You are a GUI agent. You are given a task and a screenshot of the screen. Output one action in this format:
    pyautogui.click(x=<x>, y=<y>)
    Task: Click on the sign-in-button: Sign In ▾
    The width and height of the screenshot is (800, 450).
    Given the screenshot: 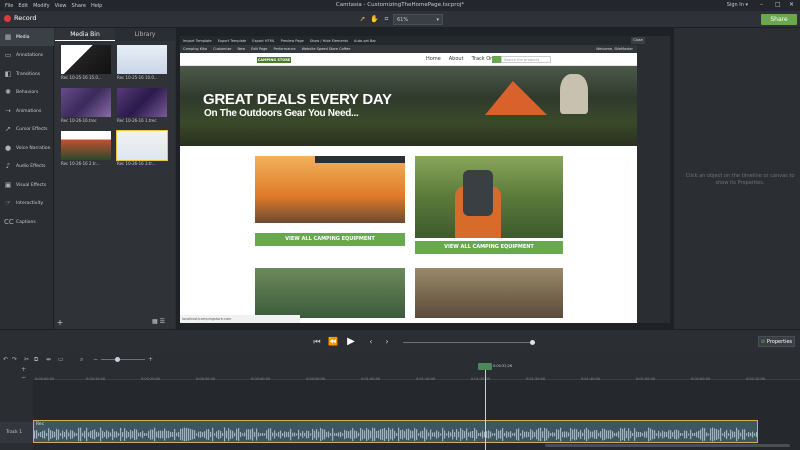 What is the action you would take?
    pyautogui.click(x=737, y=5)
    